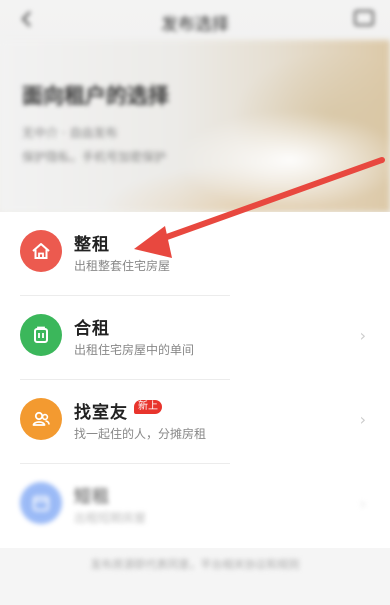 This screenshot has width=390, height=605. Describe the element at coordinates (110, 518) in the screenshot. I see `option-description: 出租短期房屋` at that location.